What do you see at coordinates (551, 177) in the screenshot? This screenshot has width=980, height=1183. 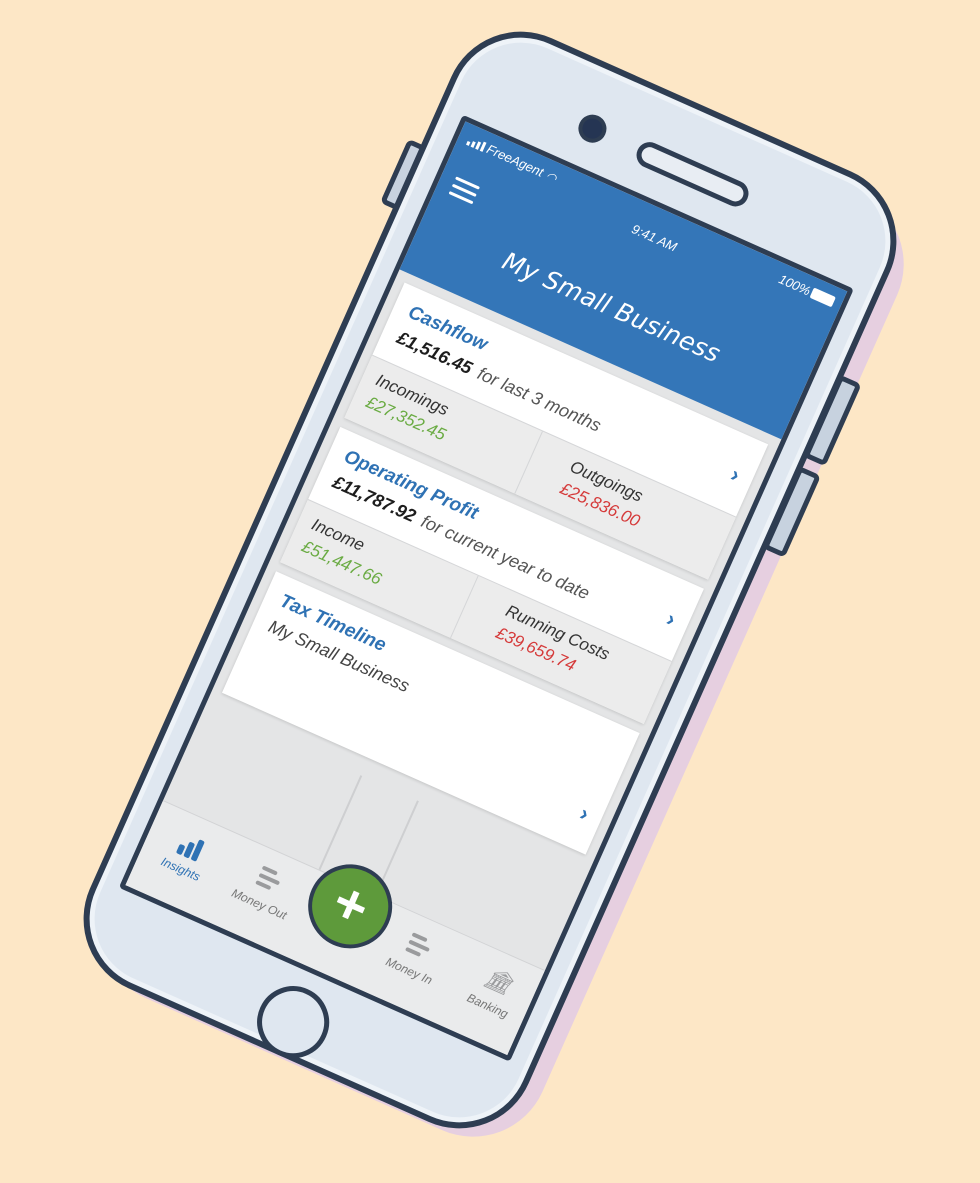 I see `wifi-icon: ◠` at bounding box center [551, 177].